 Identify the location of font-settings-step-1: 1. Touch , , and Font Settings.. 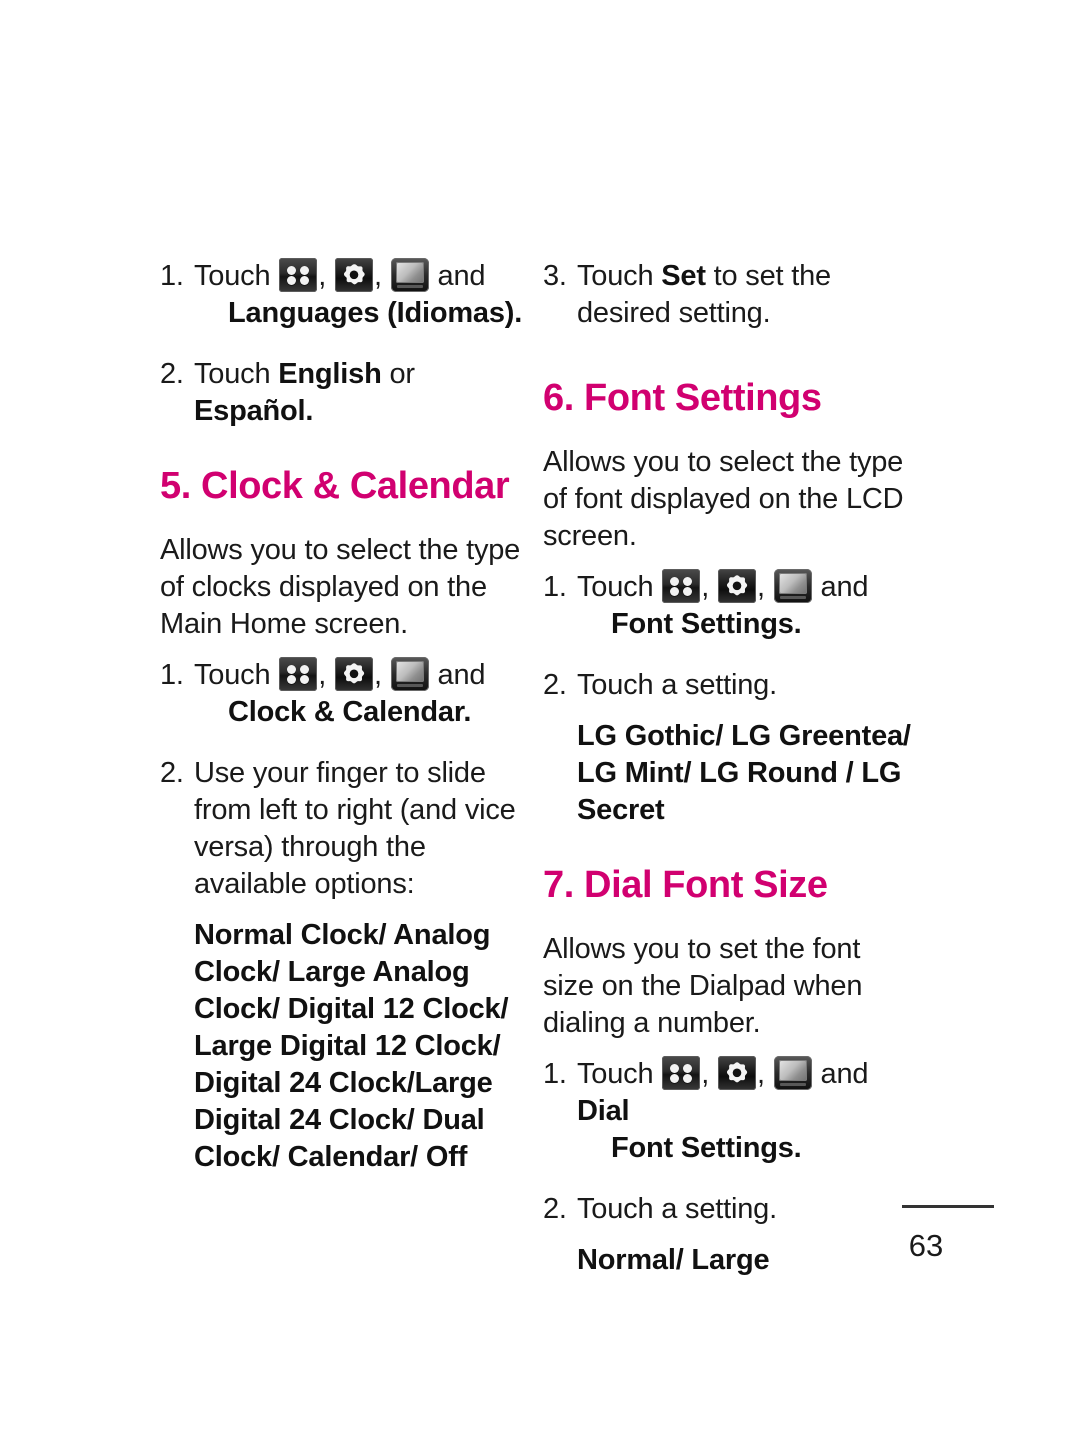
(729, 606).